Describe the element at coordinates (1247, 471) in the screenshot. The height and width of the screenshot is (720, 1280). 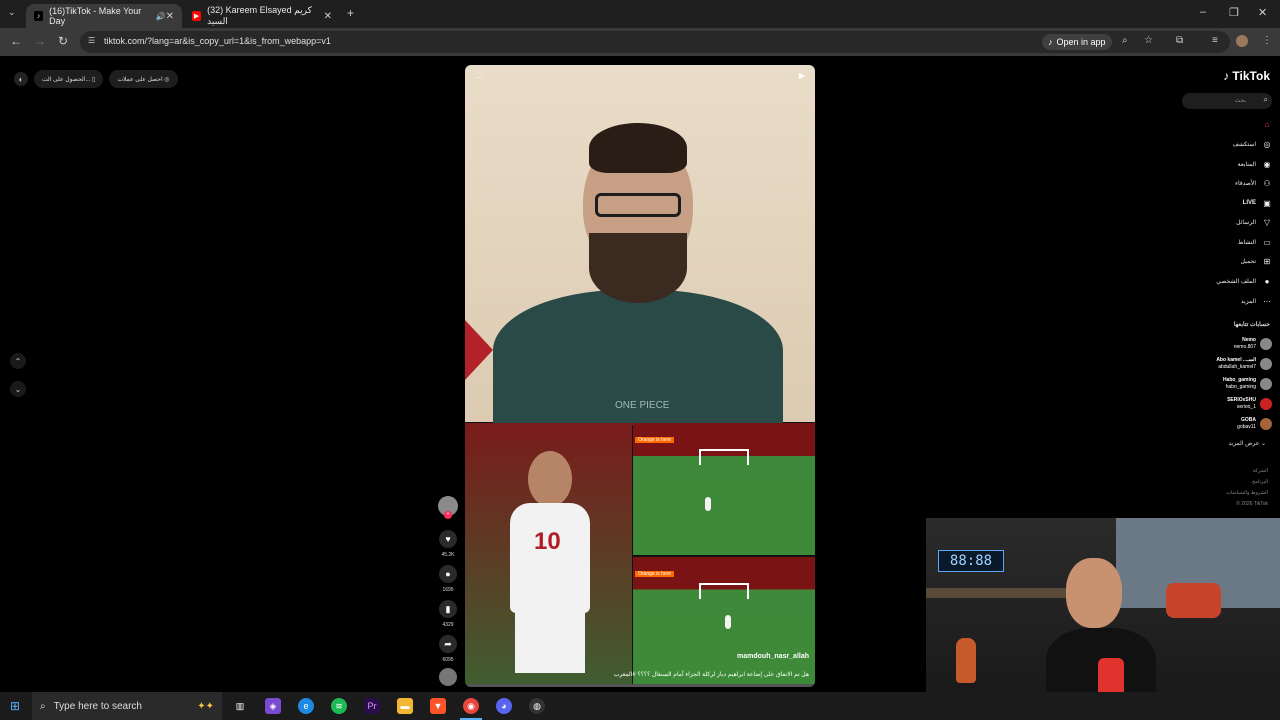
I see `footer-link: الشركة` at that location.